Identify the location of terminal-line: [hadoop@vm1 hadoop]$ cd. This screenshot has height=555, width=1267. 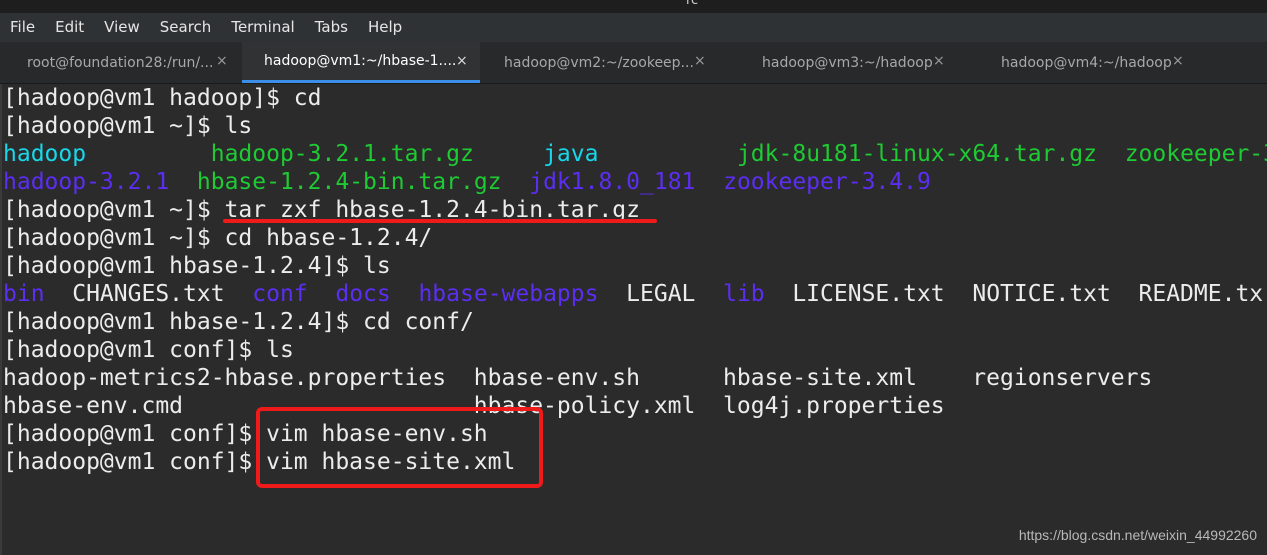
(162, 98).